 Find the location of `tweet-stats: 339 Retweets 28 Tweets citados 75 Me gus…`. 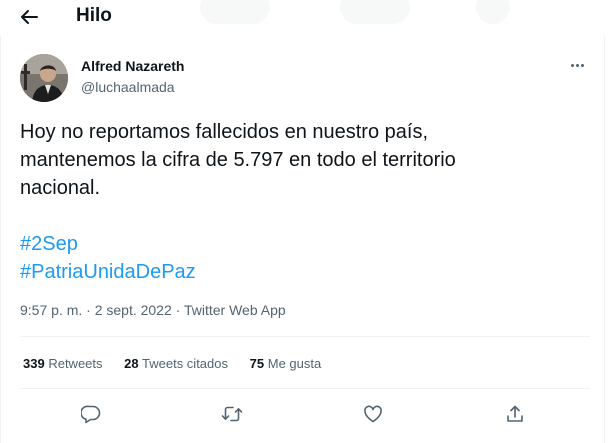

tweet-stats: 339 Retweets 28 Tweets citados 75 Me gus… is located at coordinates (181, 363).